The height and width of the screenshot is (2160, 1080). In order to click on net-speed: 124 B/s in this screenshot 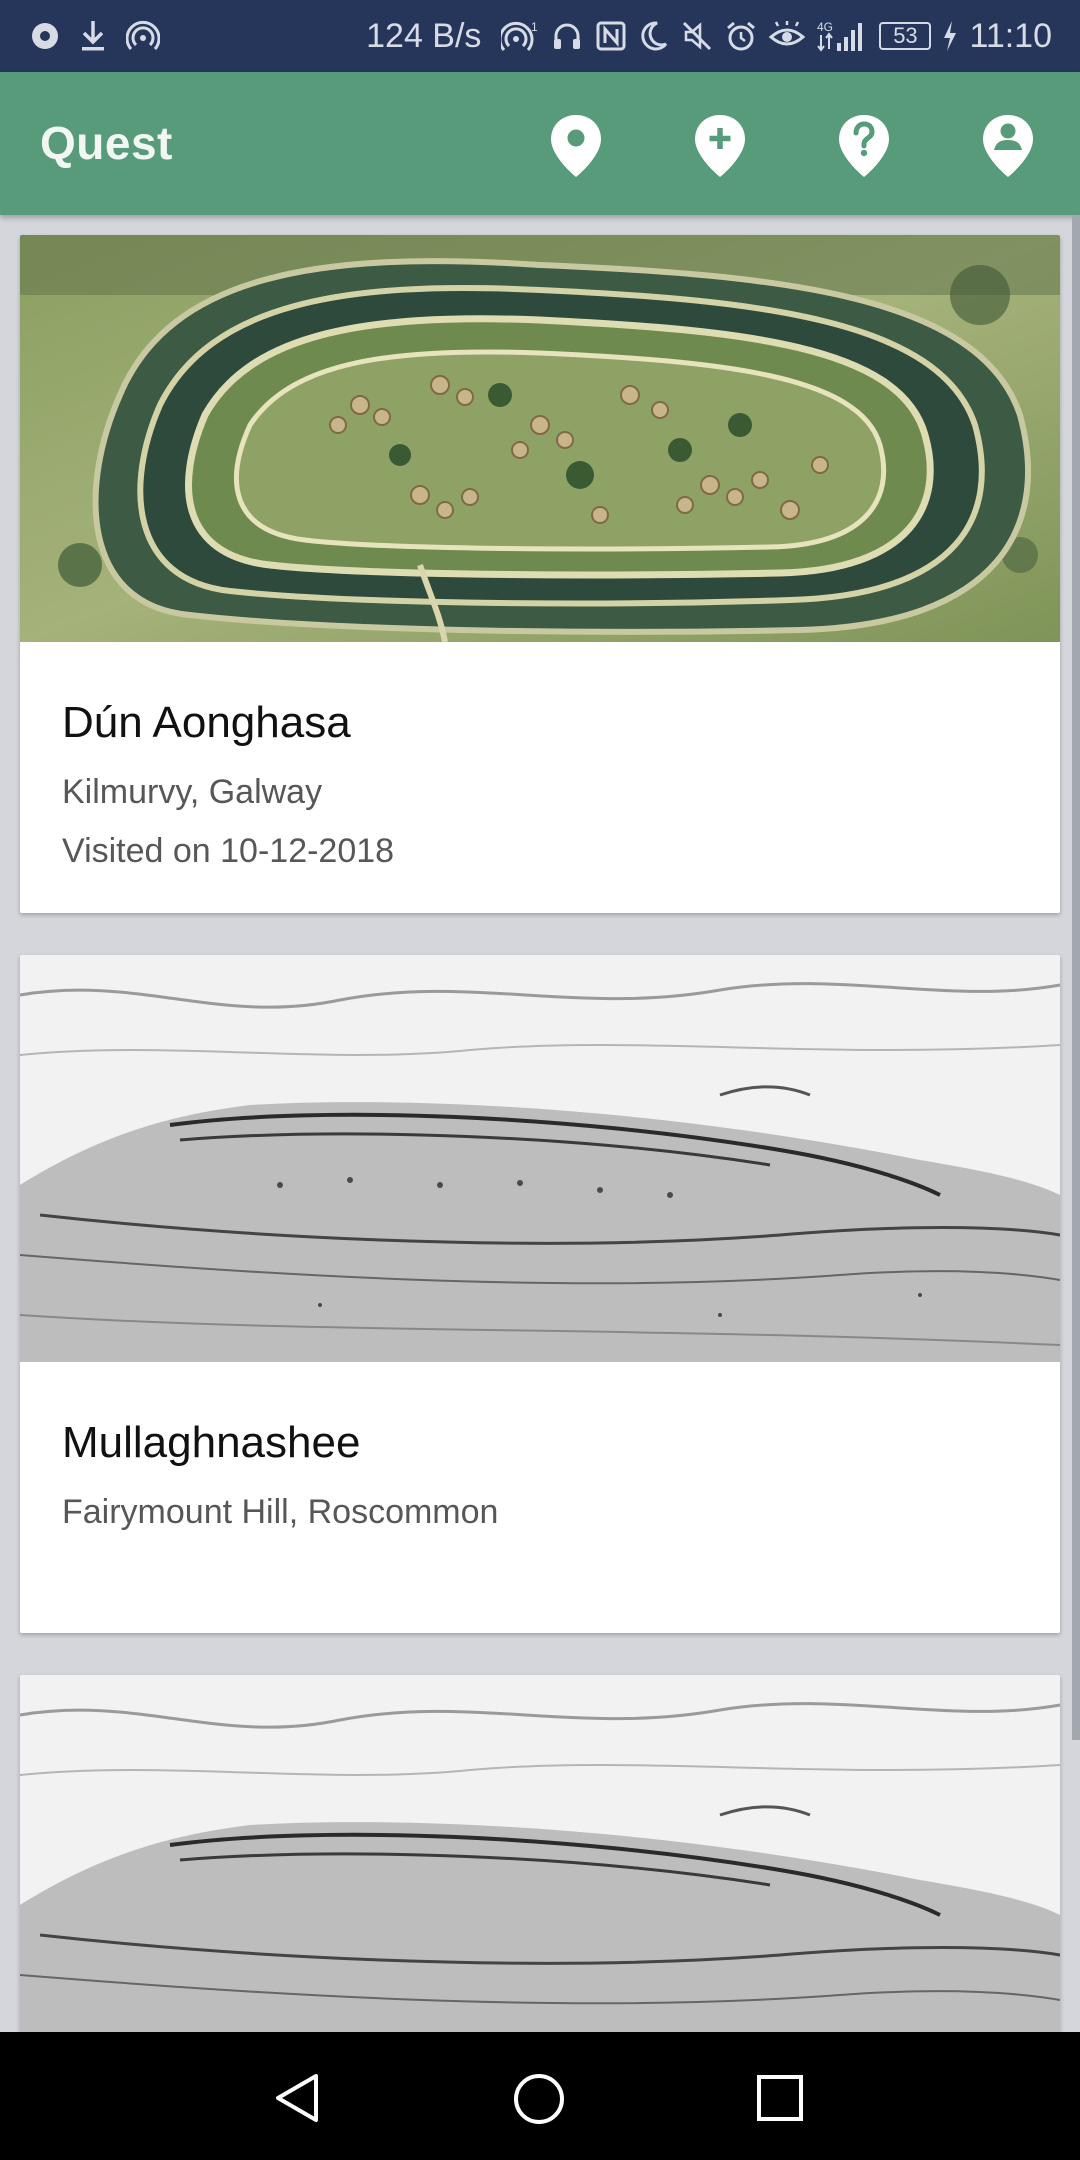, I will do `click(424, 35)`.